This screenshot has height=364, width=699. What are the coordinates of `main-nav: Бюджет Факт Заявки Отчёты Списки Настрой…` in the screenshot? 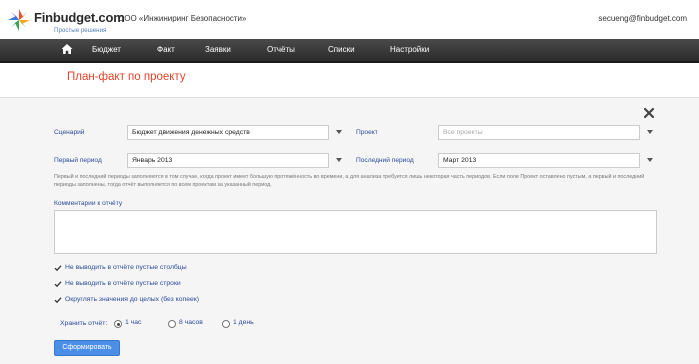 It's located at (349, 51).